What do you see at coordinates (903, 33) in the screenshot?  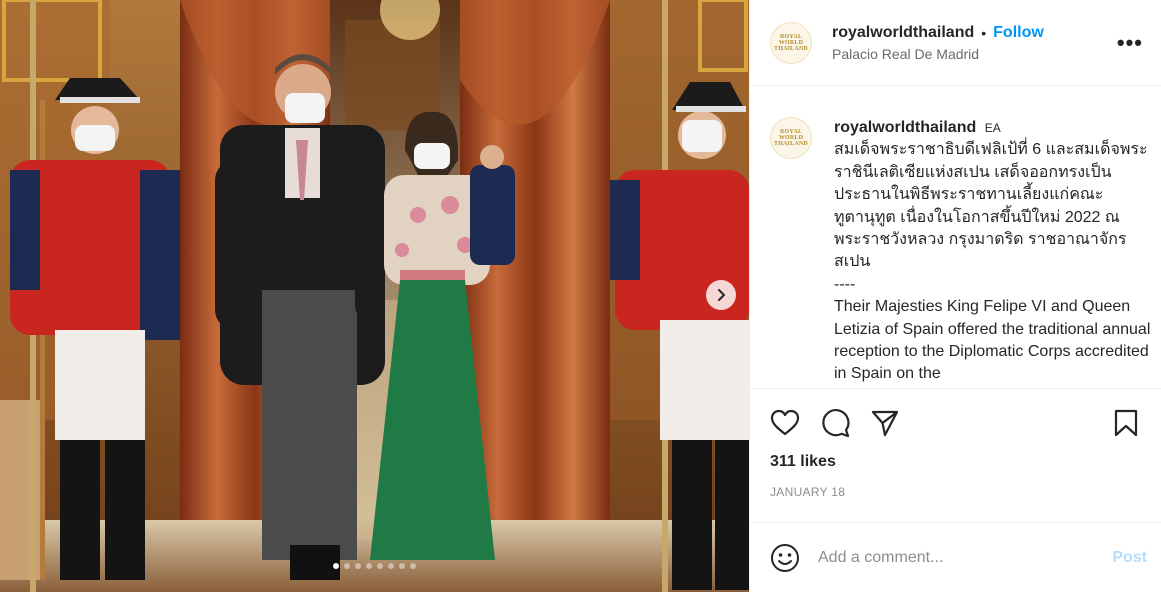 I see `username-link: royalworldthailand` at bounding box center [903, 33].